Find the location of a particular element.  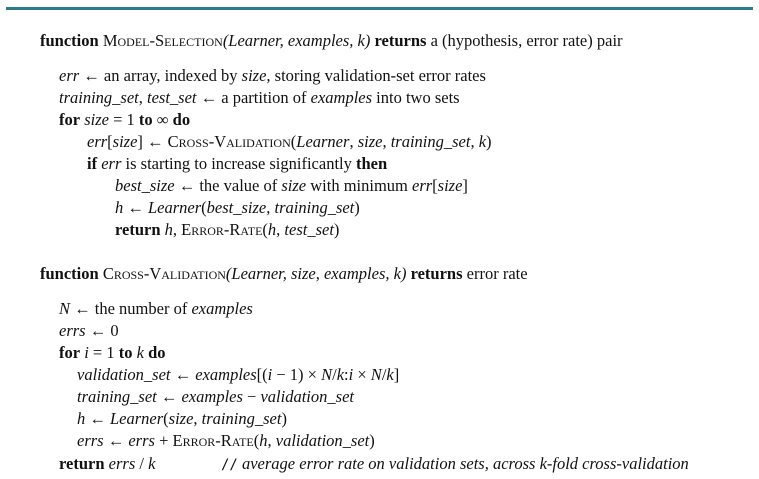

cv-line-6: h ← Learner(size, training_set) is located at coordinates (182, 419).